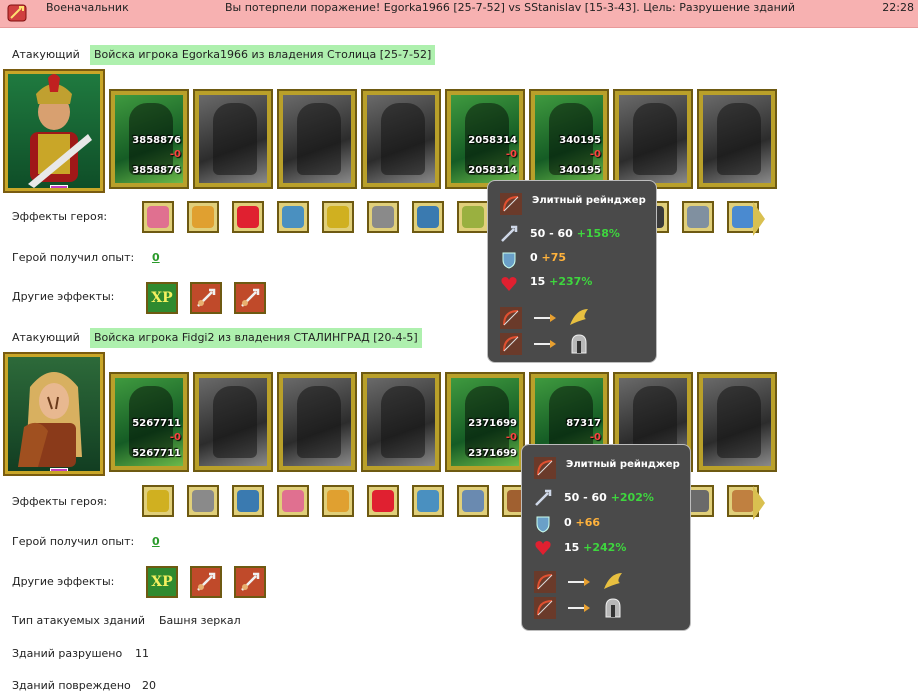 Image resolution: width=918 pixels, height=698 pixels. What do you see at coordinates (492, 170) in the screenshot?
I see `troop-count-bottom: 2058314` at bounding box center [492, 170].